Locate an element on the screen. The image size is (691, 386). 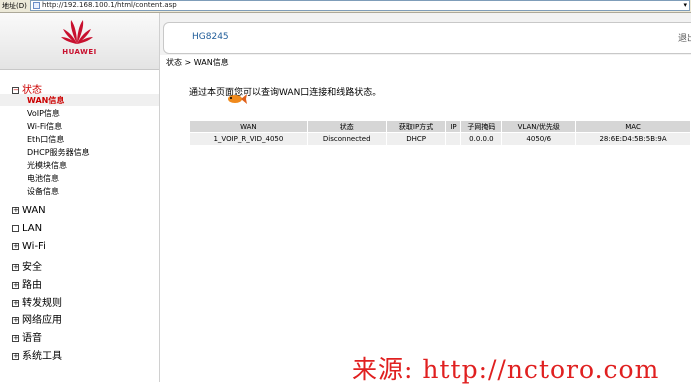
nav-security: + 安全 is located at coordinates (27, 265).